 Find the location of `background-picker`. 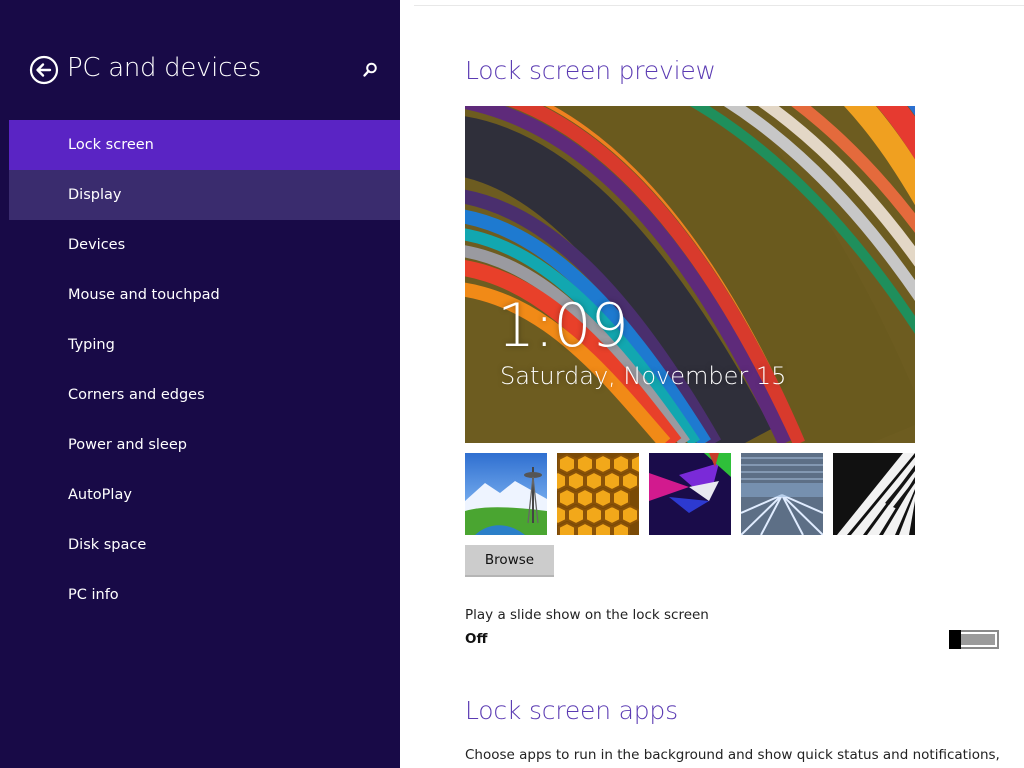

background-picker is located at coordinates (690, 494).